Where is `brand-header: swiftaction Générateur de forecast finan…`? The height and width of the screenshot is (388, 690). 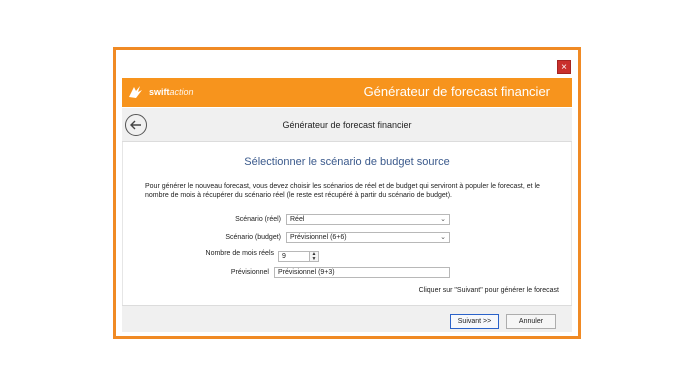
brand-header: swiftaction Générateur de forecast finan… is located at coordinates (347, 92).